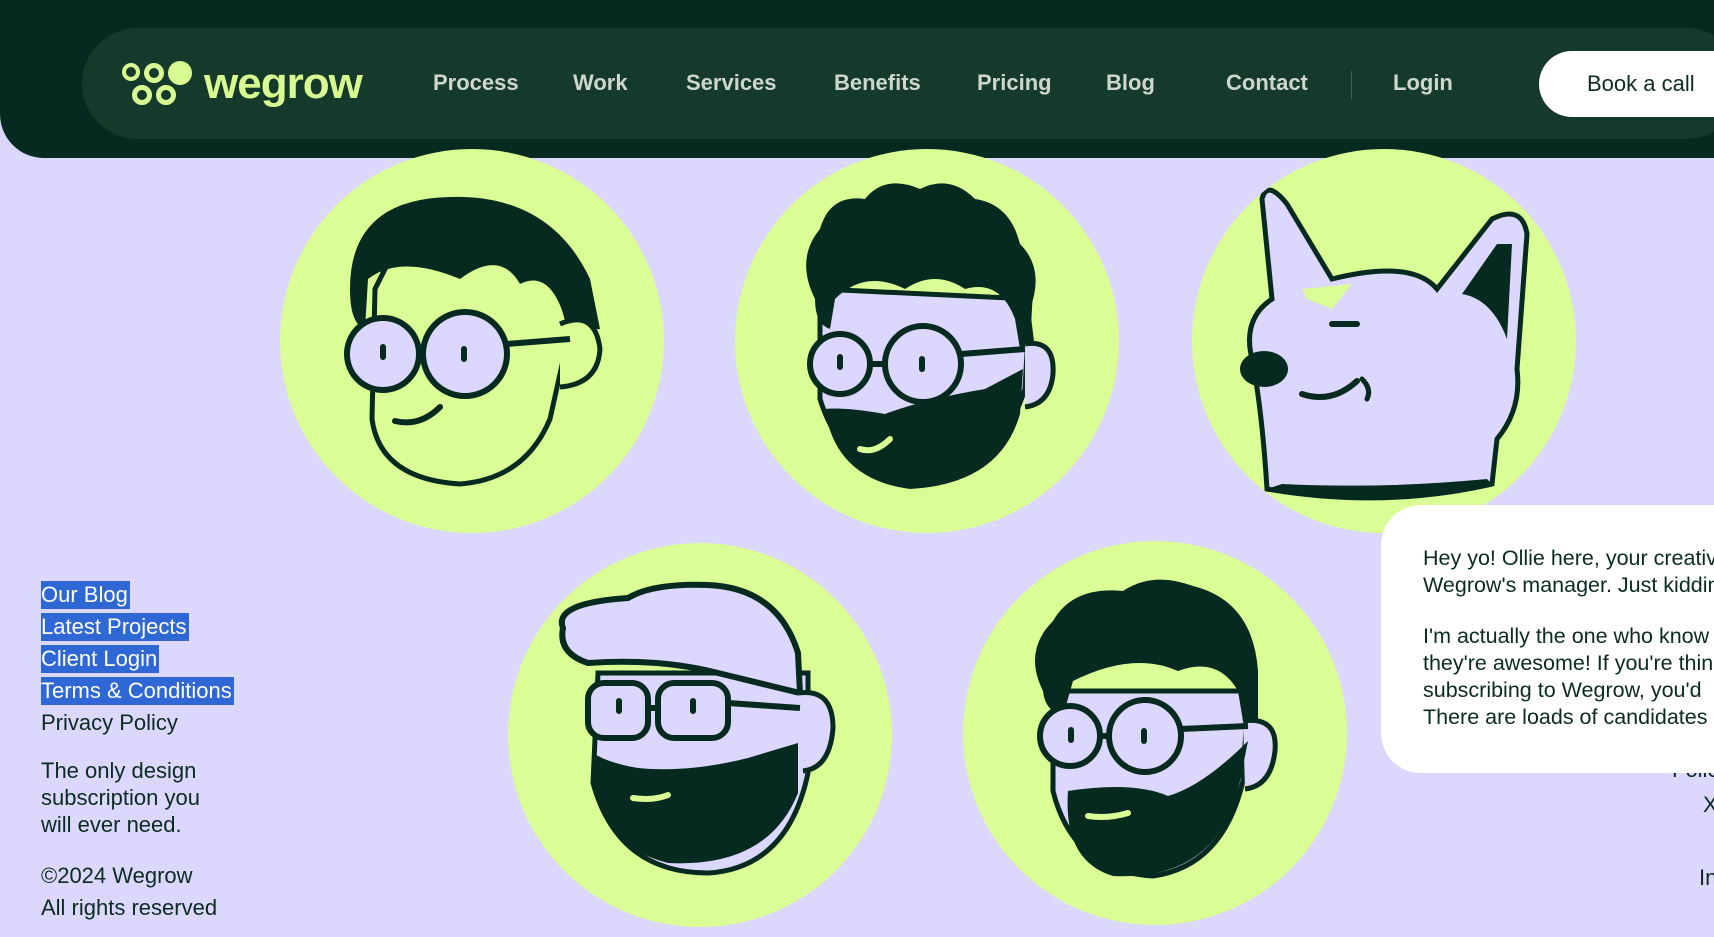 This screenshot has height=937, width=1714. What do you see at coordinates (1156, 729) in the screenshot?
I see `bearded-man-illustration` at bounding box center [1156, 729].